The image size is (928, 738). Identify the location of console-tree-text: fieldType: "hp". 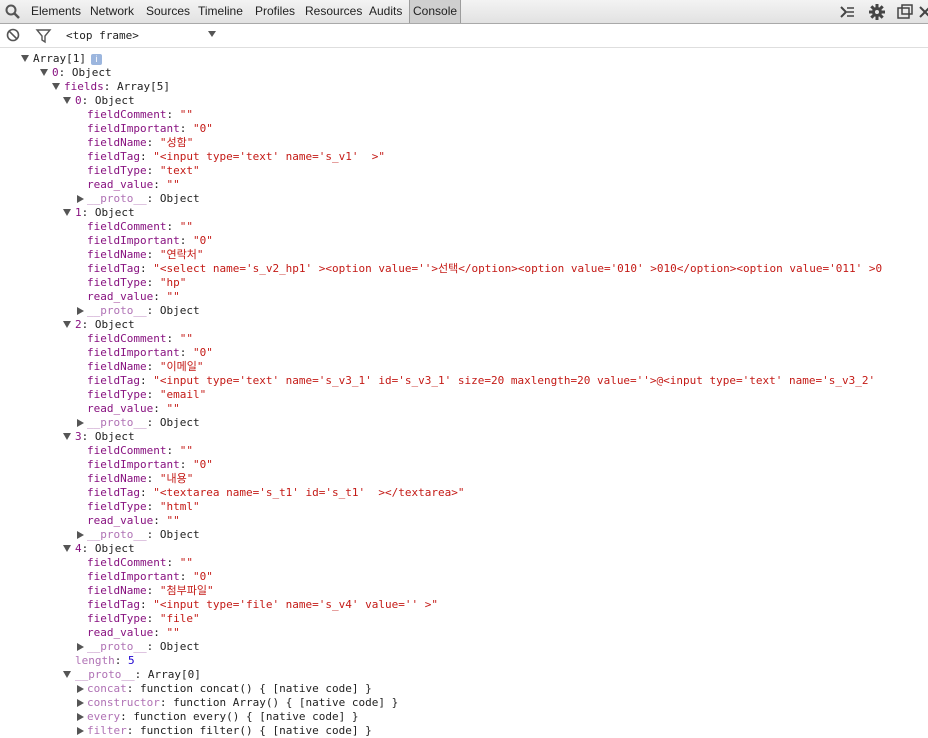
(136, 283).